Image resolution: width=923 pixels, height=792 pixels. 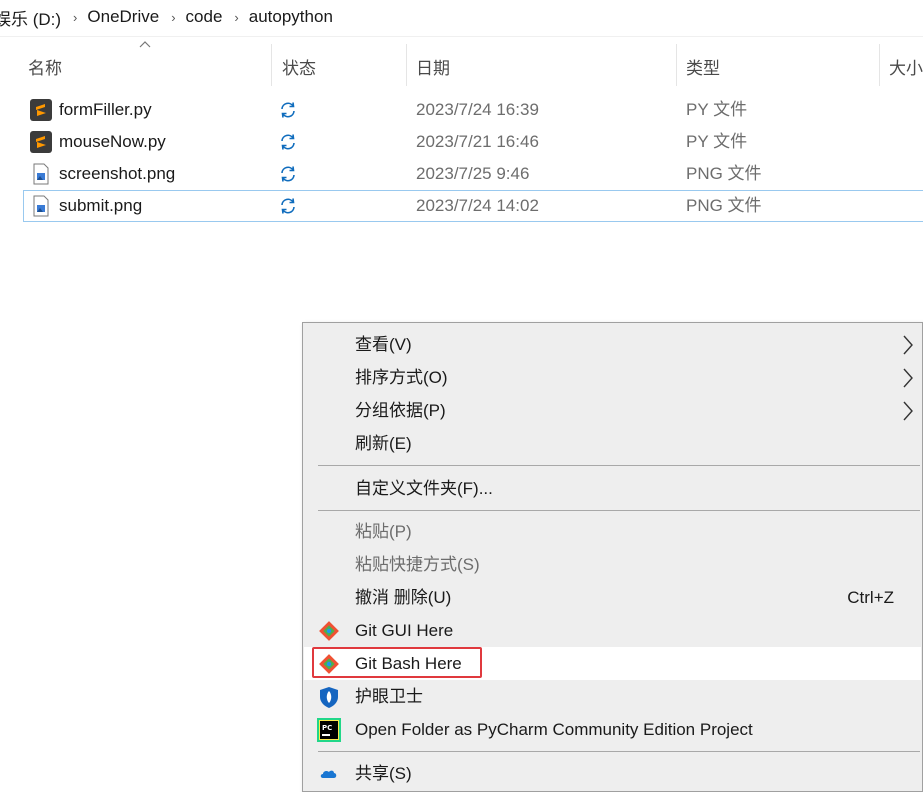 What do you see at coordinates (612, 531) in the screenshot?
I see `menu-item-paste: 粘贴(P)` at bounding box center [612, 531].